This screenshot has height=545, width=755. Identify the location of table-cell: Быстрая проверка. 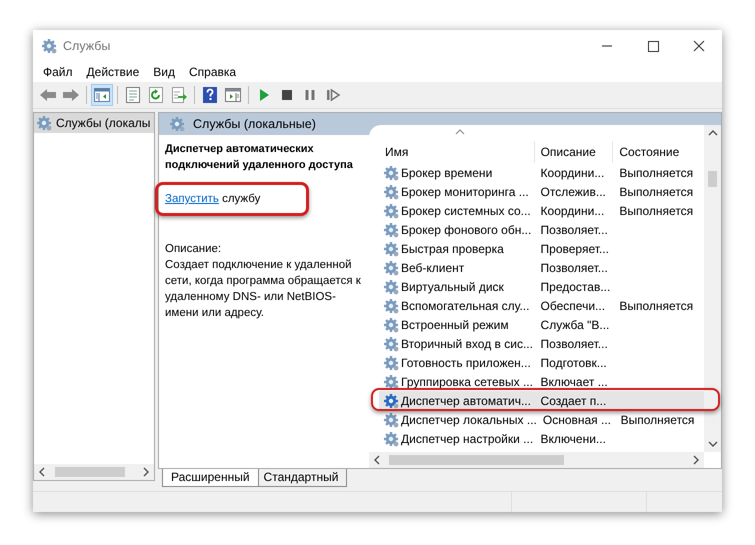
(452, 249).